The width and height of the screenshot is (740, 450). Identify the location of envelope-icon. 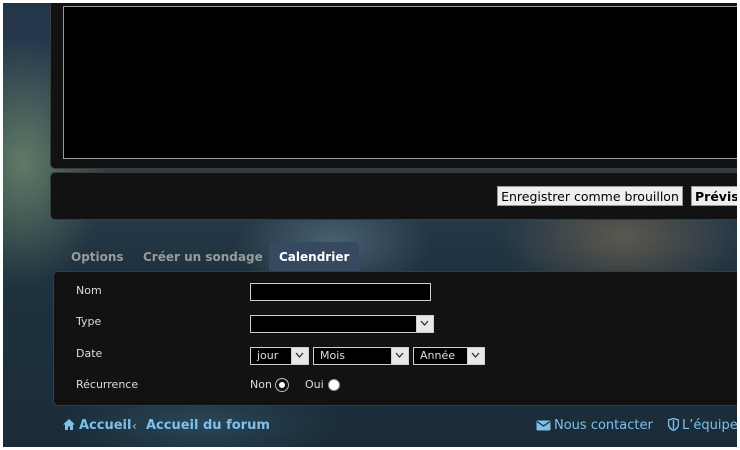
(543, 427).